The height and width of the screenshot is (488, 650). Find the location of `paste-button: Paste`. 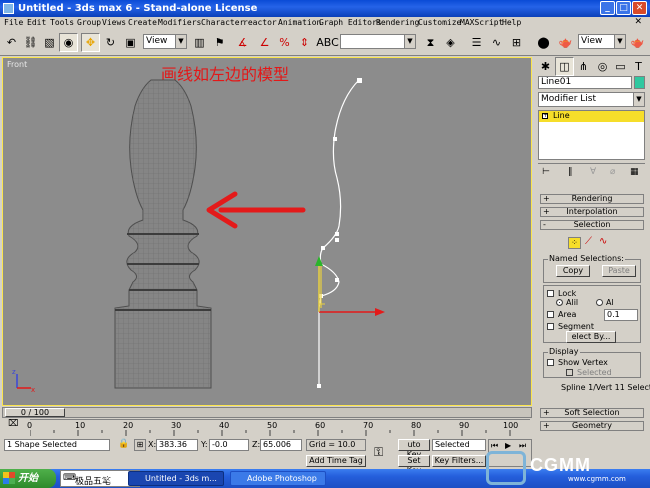

paste-button: Paste is located at coordinates (619, 271).